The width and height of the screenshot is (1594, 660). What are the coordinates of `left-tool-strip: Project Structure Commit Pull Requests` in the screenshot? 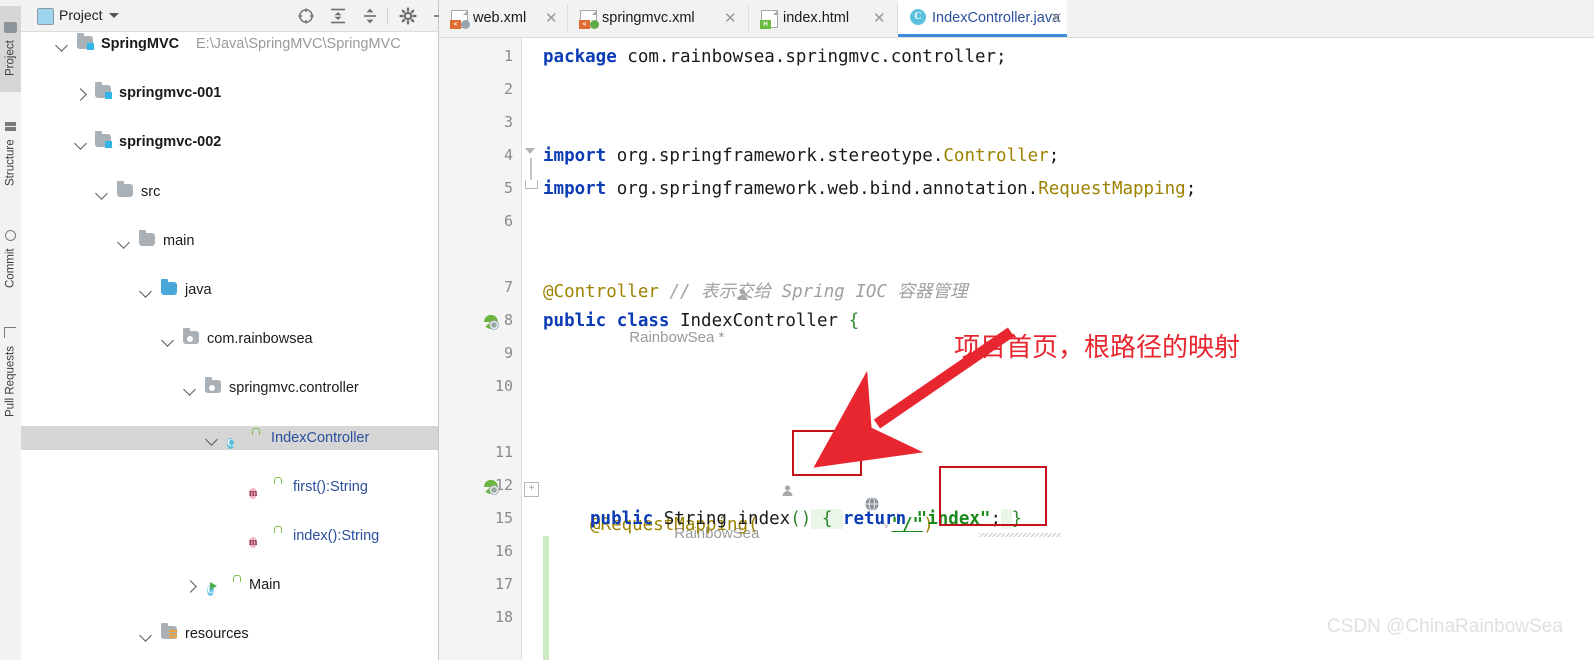 It's located at (11, 330).